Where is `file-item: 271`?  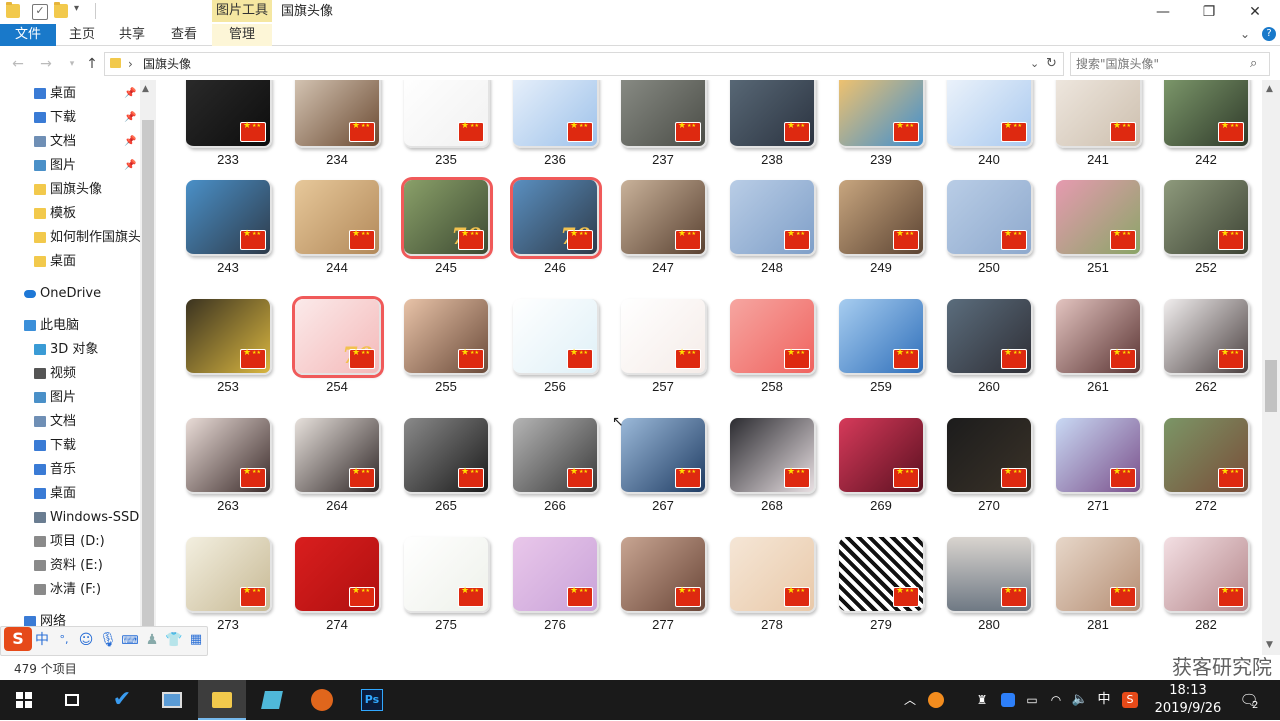 file-item: 271 is located at coordinates (1102, 472).